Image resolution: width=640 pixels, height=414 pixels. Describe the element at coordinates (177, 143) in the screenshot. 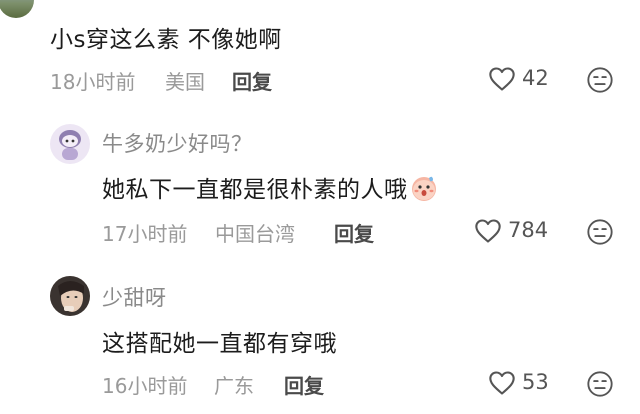

I see `username: 牛多奶少好吗？` at that location.